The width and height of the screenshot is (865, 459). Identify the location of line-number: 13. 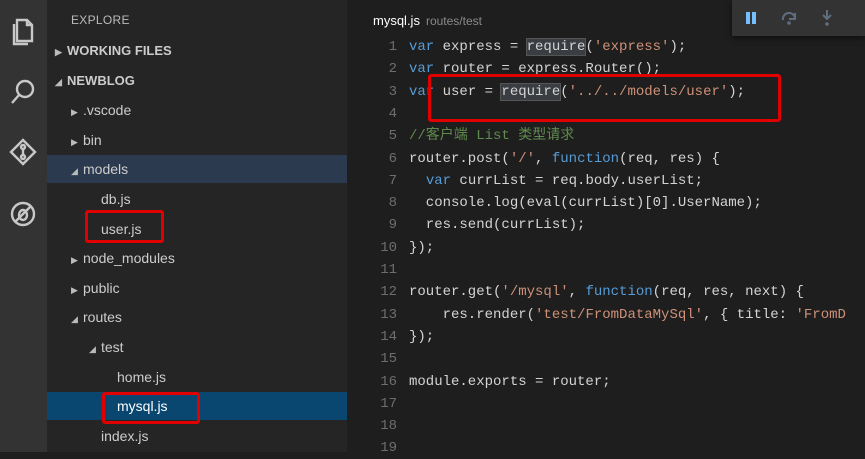
(388, 314).